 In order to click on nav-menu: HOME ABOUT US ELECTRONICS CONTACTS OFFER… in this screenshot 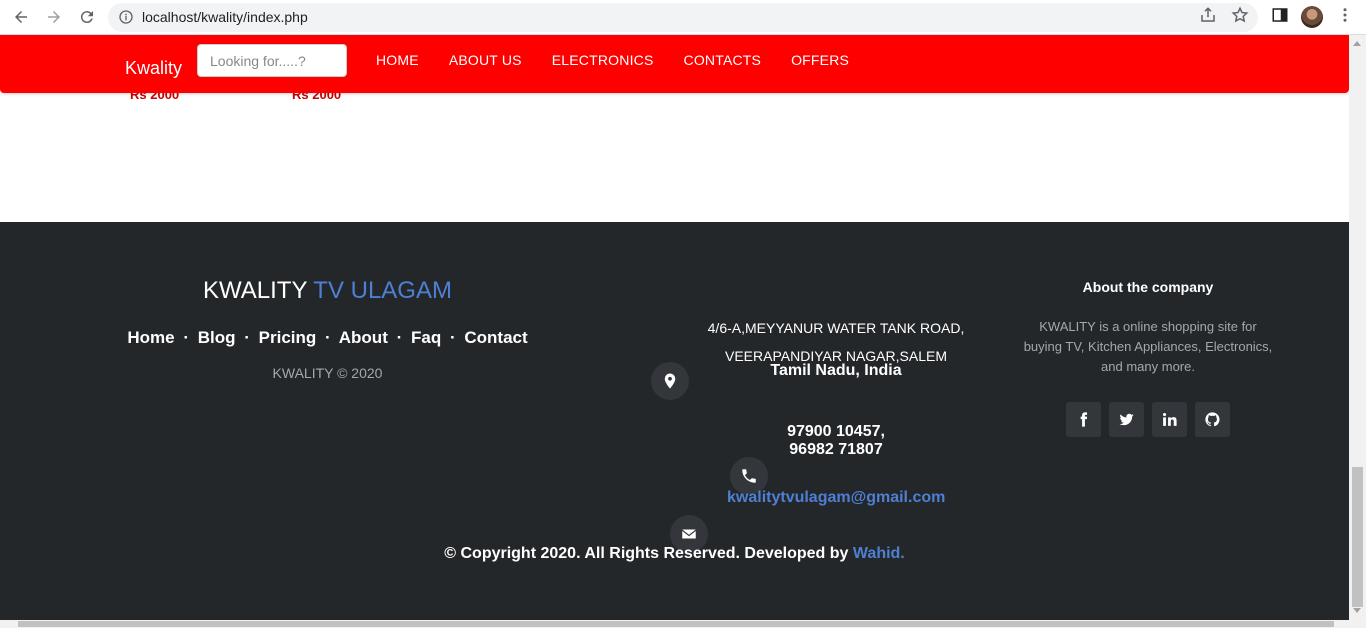, I will do `click(627, 60)`.